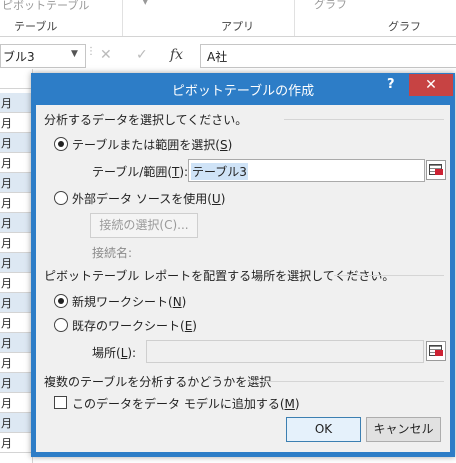 The image size is (456, 463). I want to click on close-button: ✕, so click(431, 85).